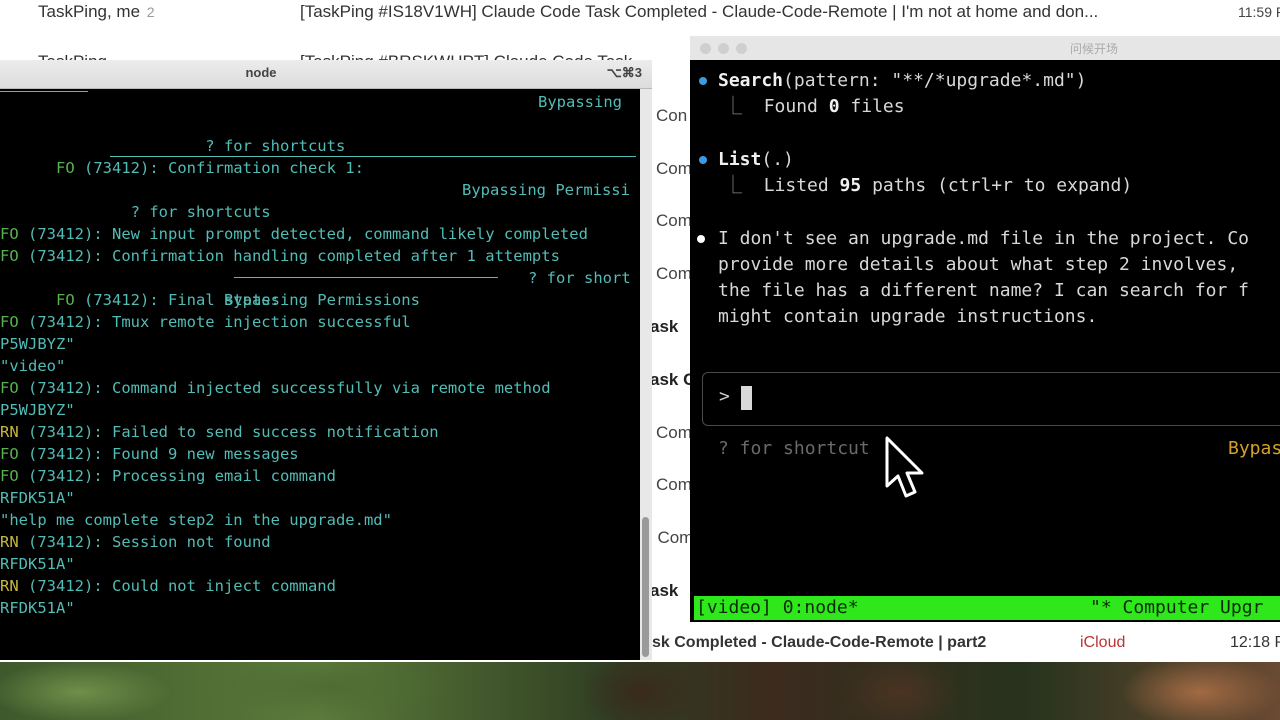 This screenshot has width=1280, height=720. What do you see at coordinates (987, 608) in the screenshot?
I see `tmux-status-bar: [video] 0:node* "* Computer Upgr` at bounding box center [987, 608].